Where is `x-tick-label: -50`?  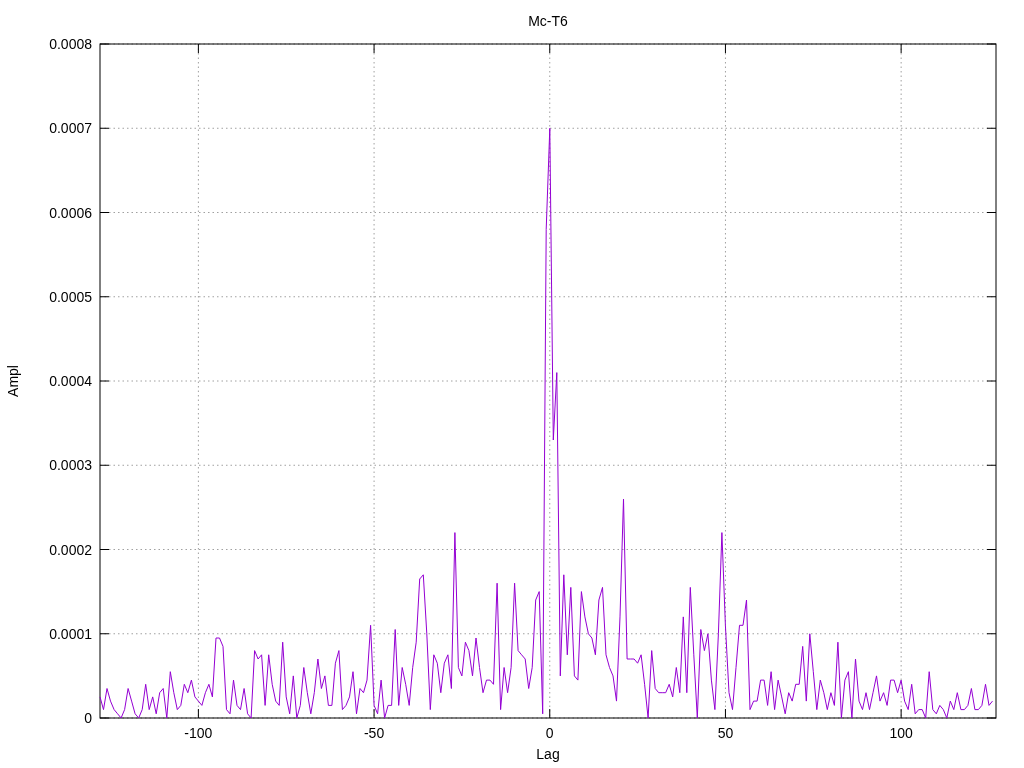
x-tick-label: -50 is located at coordinates (374, 733).